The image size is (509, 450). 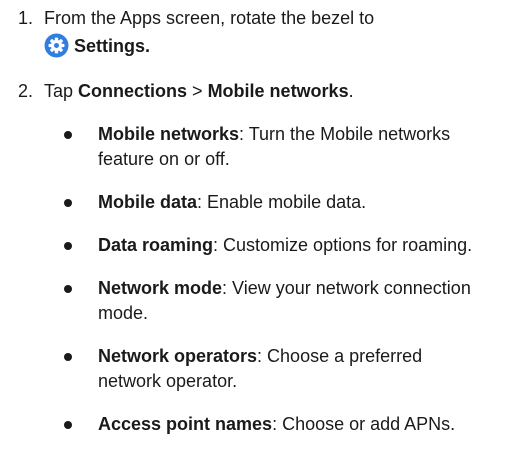 What do you see at coordinates (61, 91) in the screenshot?
I see `step-prefix: Tap` at bounding box center [61, 91].